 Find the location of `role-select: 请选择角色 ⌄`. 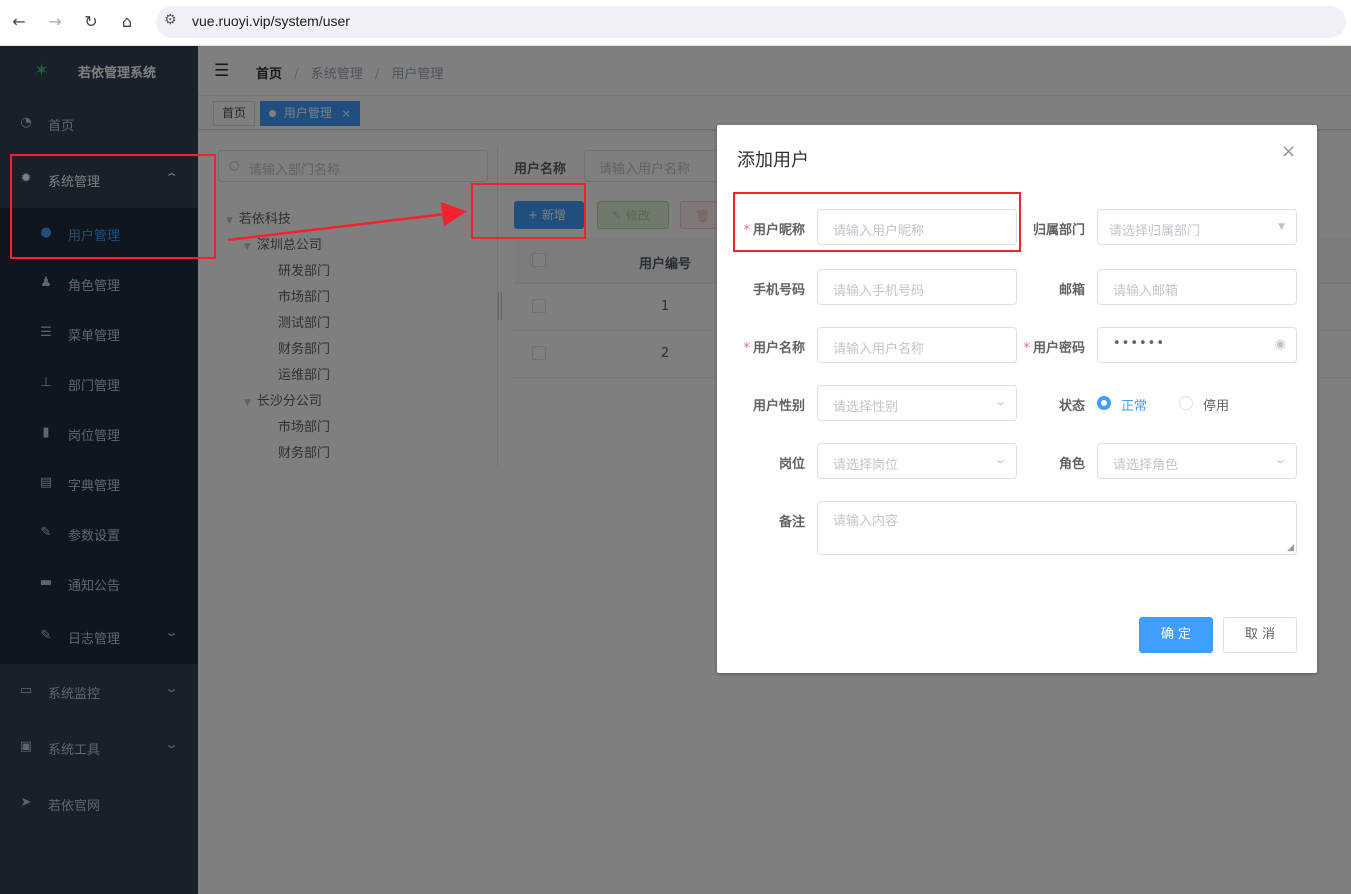

role-select: 请选择角色 ⌄ is located at coordinates (1197, 461).